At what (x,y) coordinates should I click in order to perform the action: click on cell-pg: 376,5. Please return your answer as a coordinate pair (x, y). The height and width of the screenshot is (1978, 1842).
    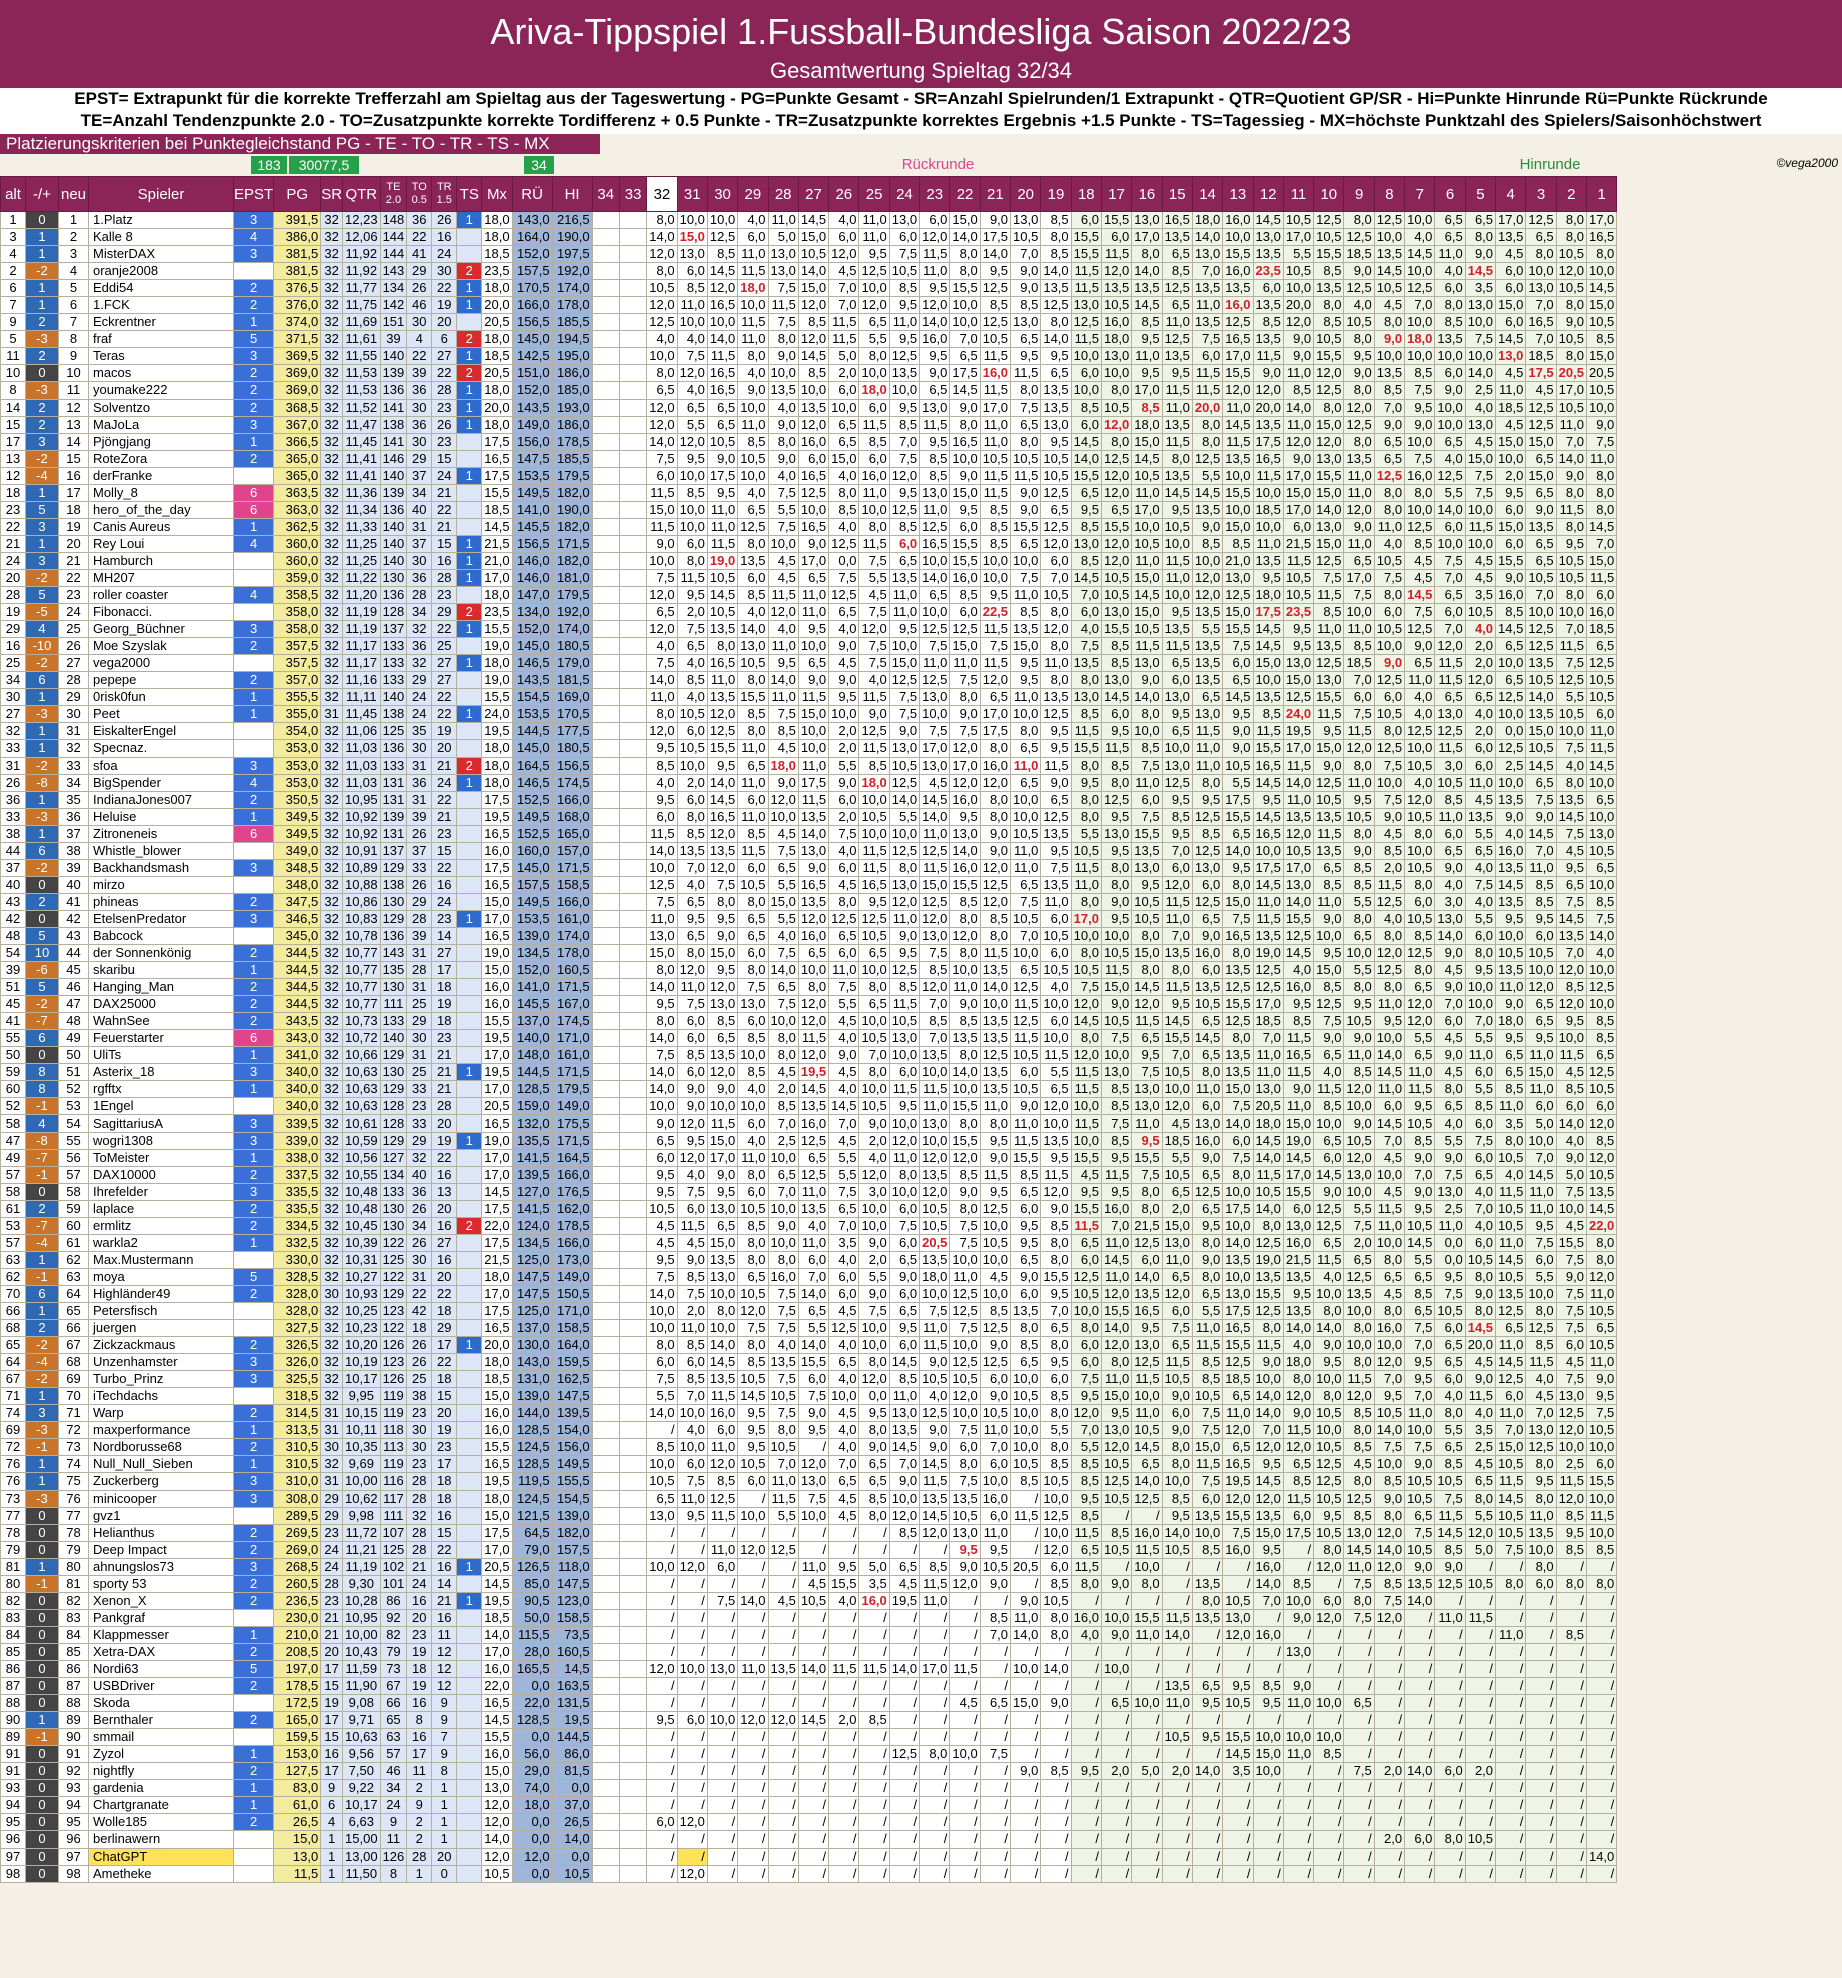
    Looking at the image, I should click on (297, 288).